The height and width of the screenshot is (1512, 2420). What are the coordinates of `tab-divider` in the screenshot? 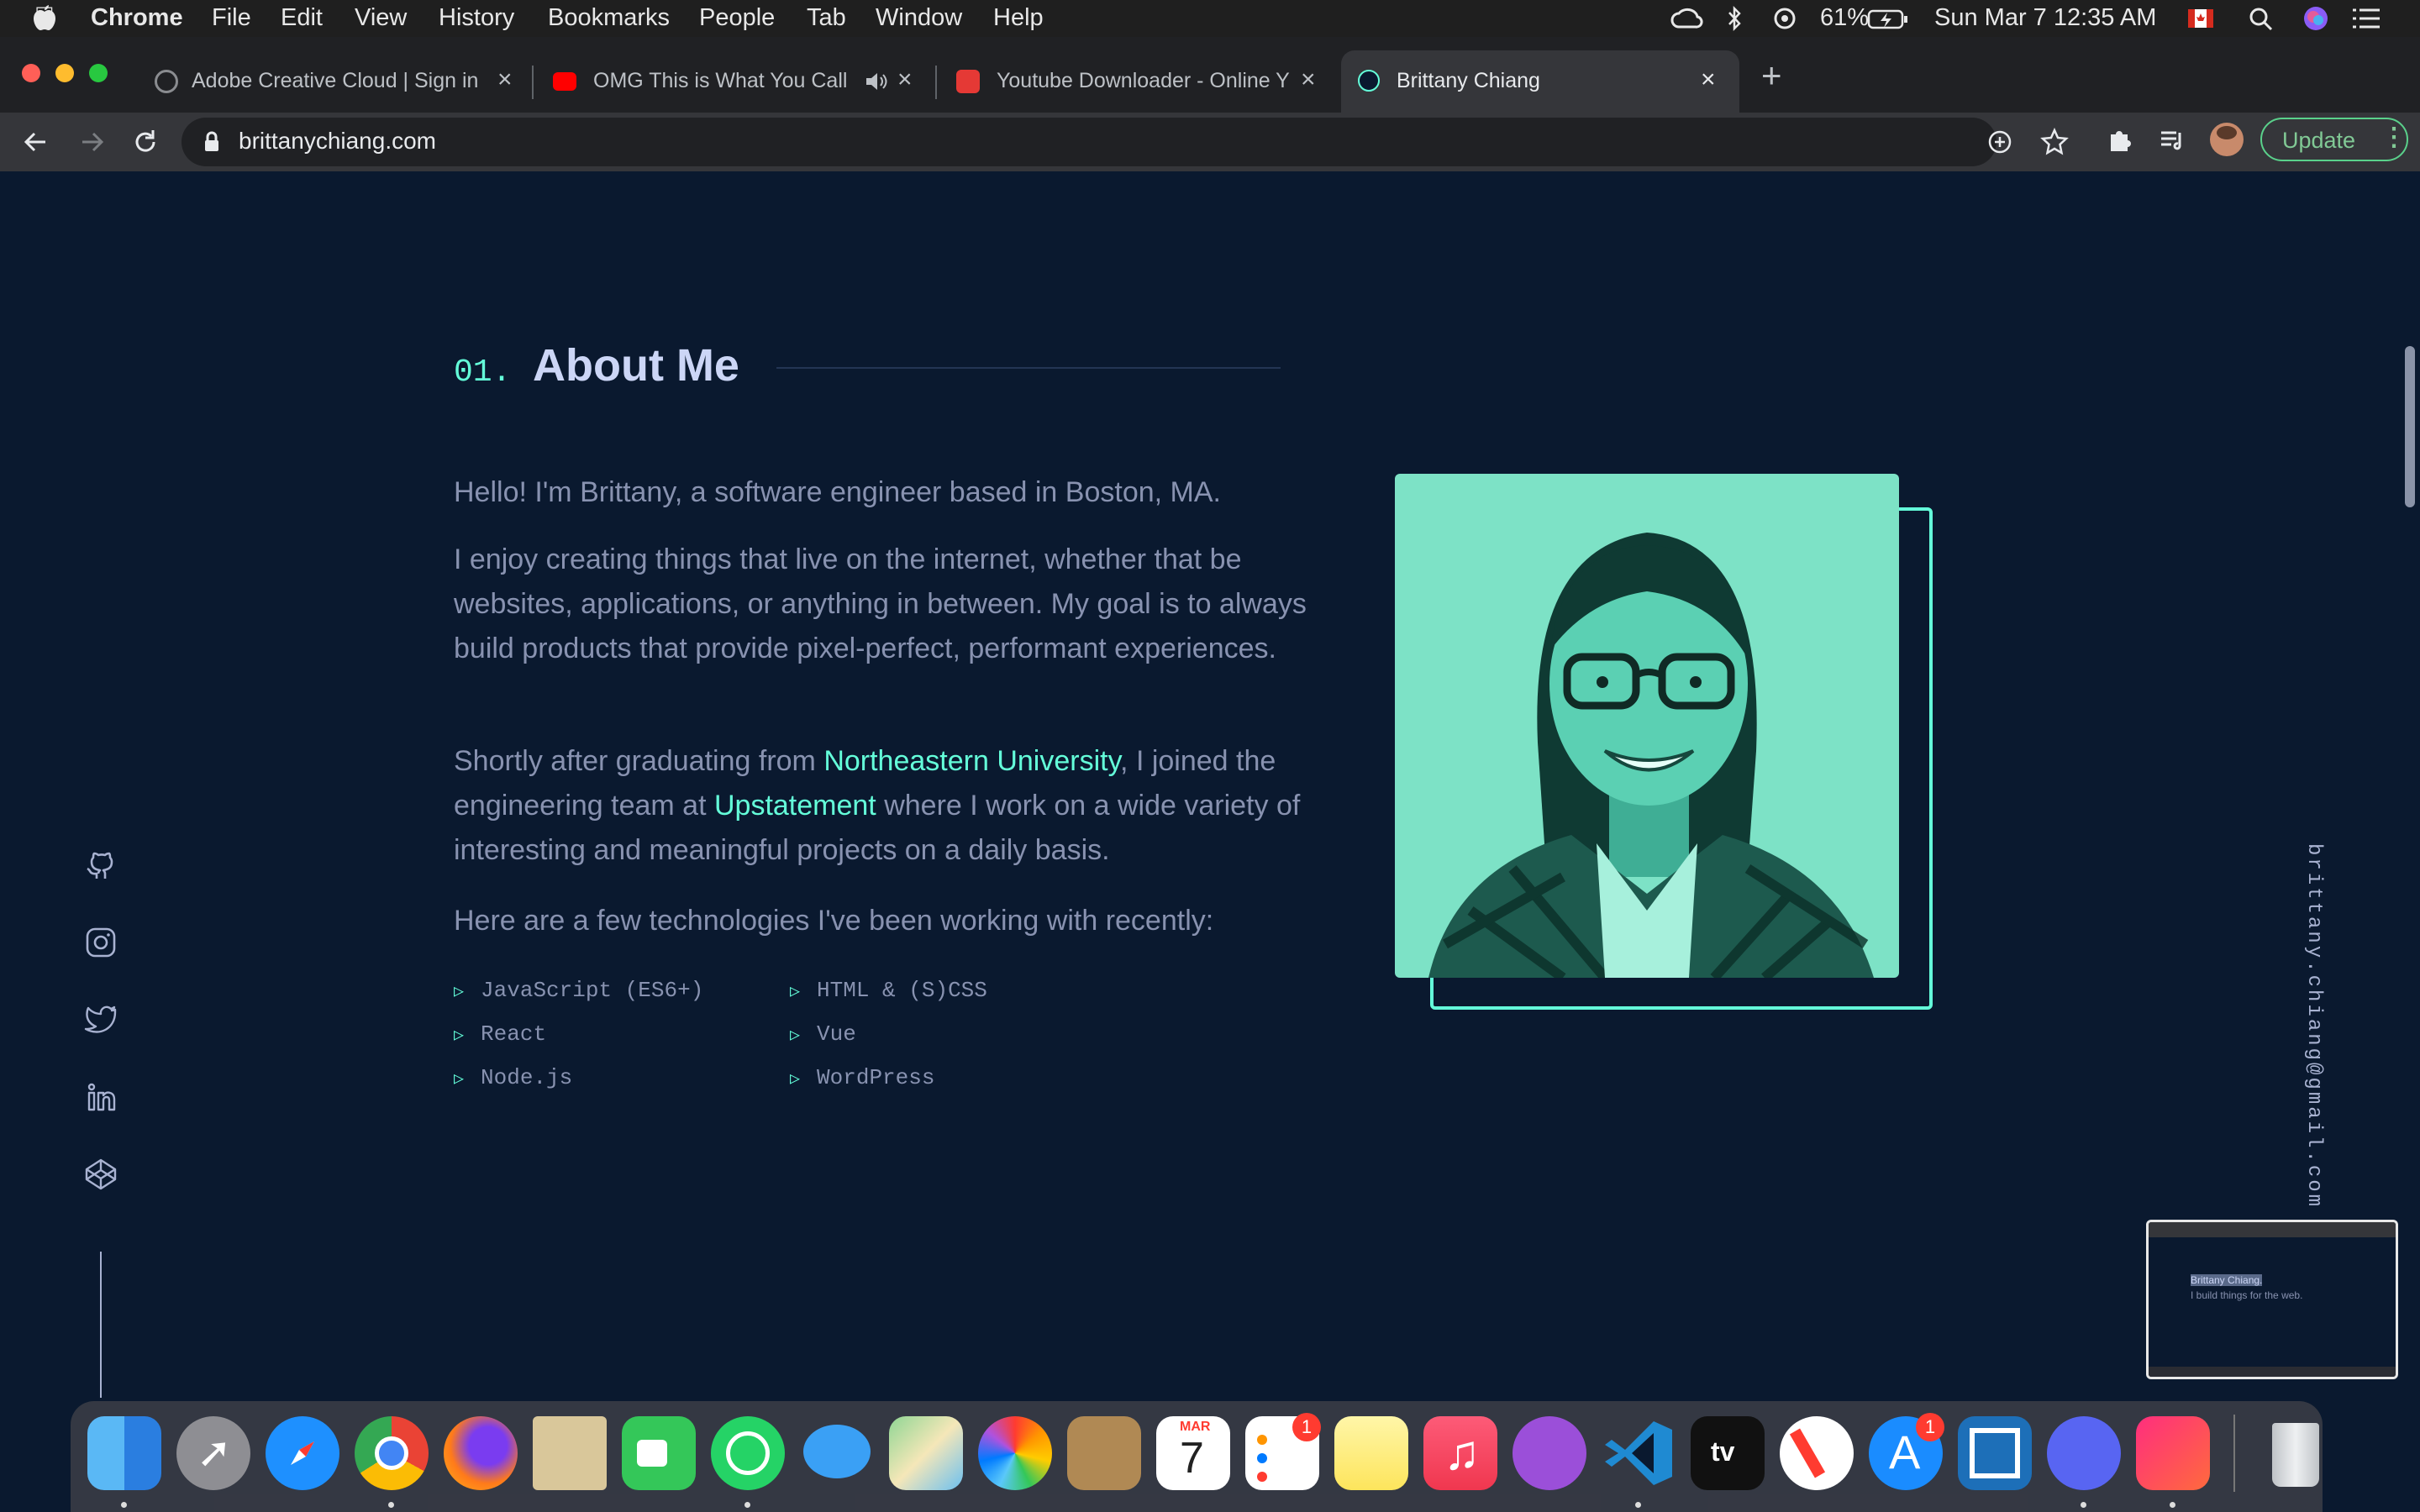 It's located at (936, 82).